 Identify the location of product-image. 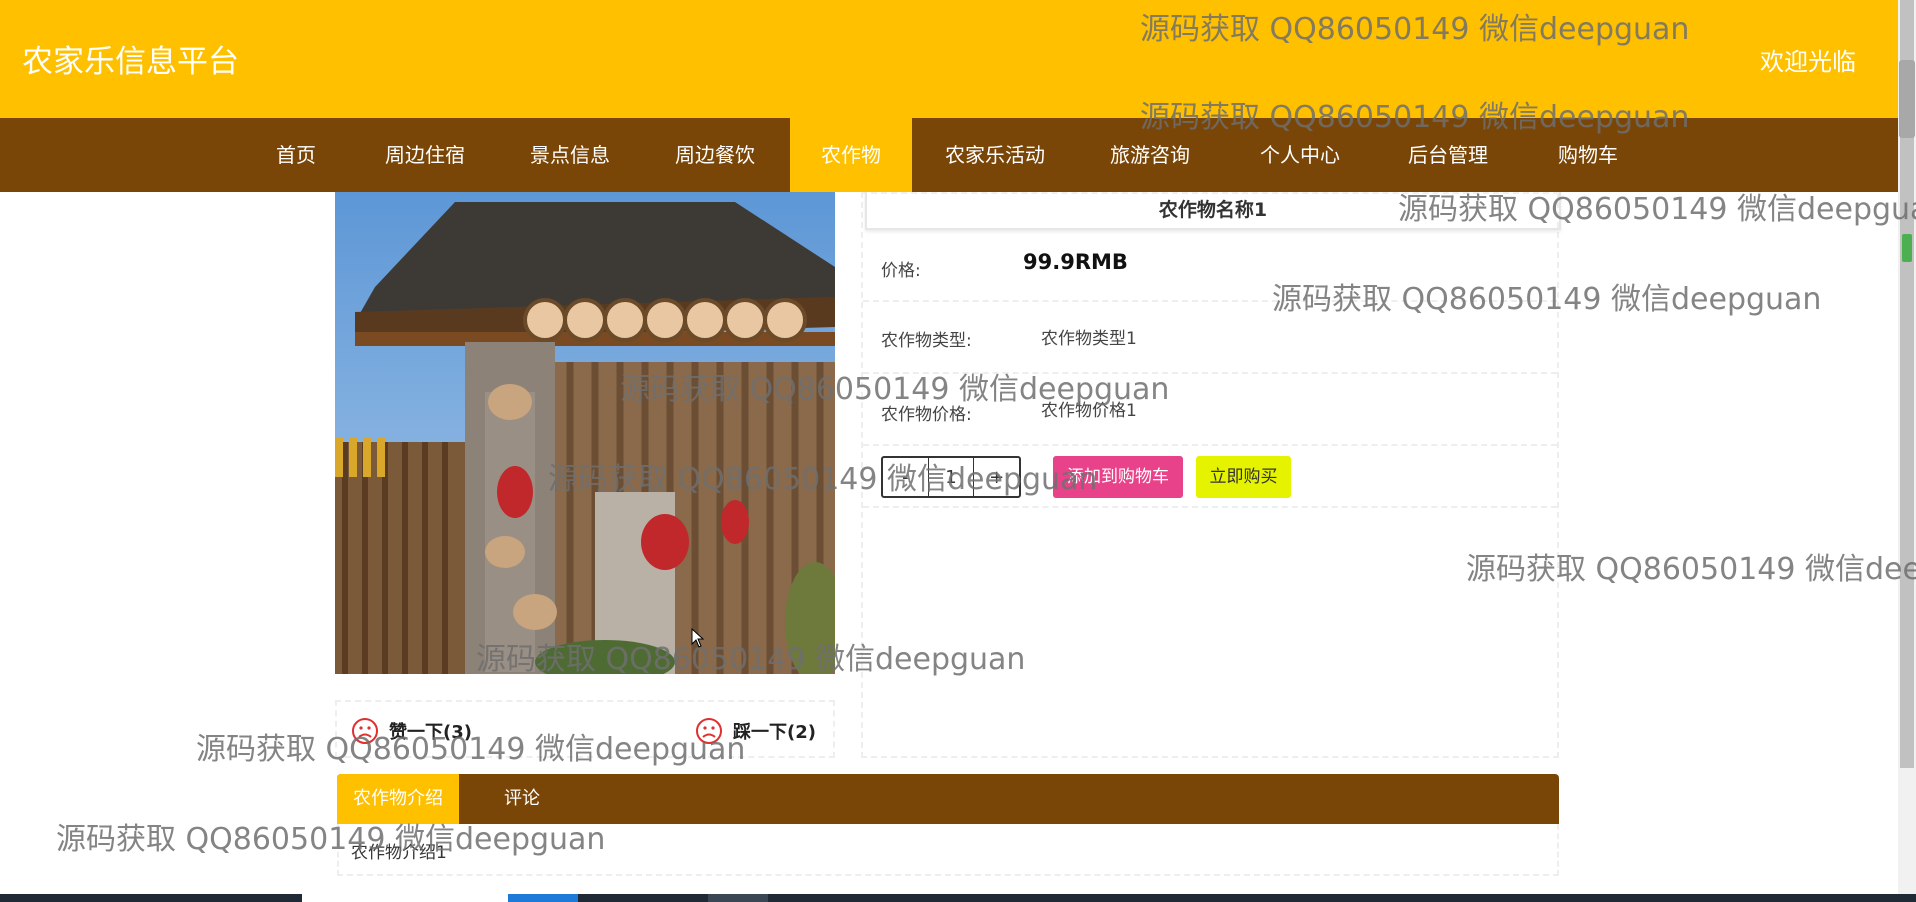
(585, 433).